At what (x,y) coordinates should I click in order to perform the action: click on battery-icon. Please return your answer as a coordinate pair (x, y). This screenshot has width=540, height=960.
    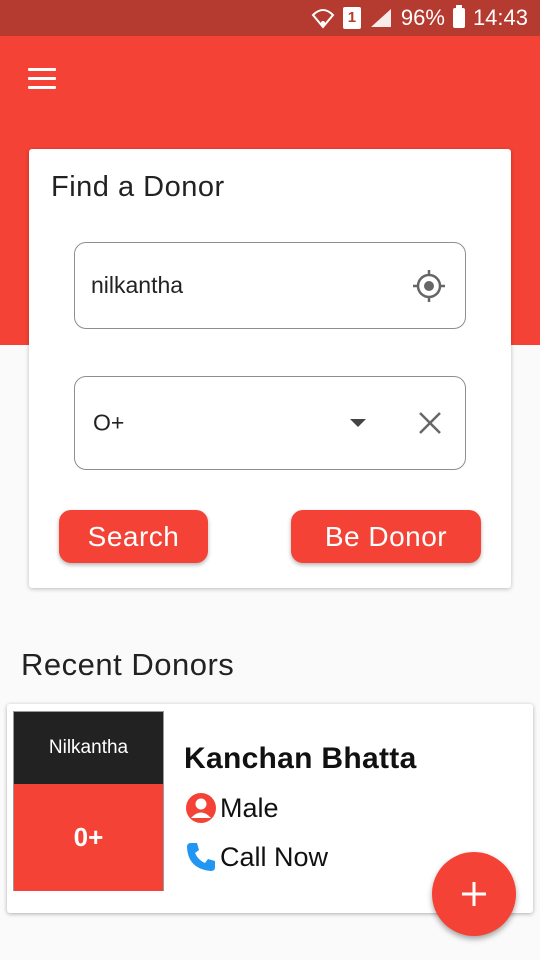
    Looking at the image, I should click on (458, 16).